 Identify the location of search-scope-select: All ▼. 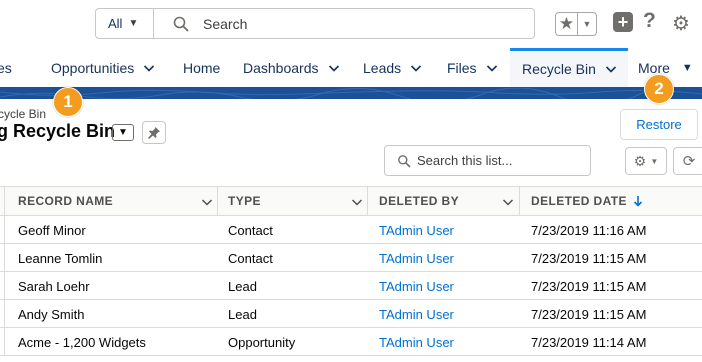
(125, 23).